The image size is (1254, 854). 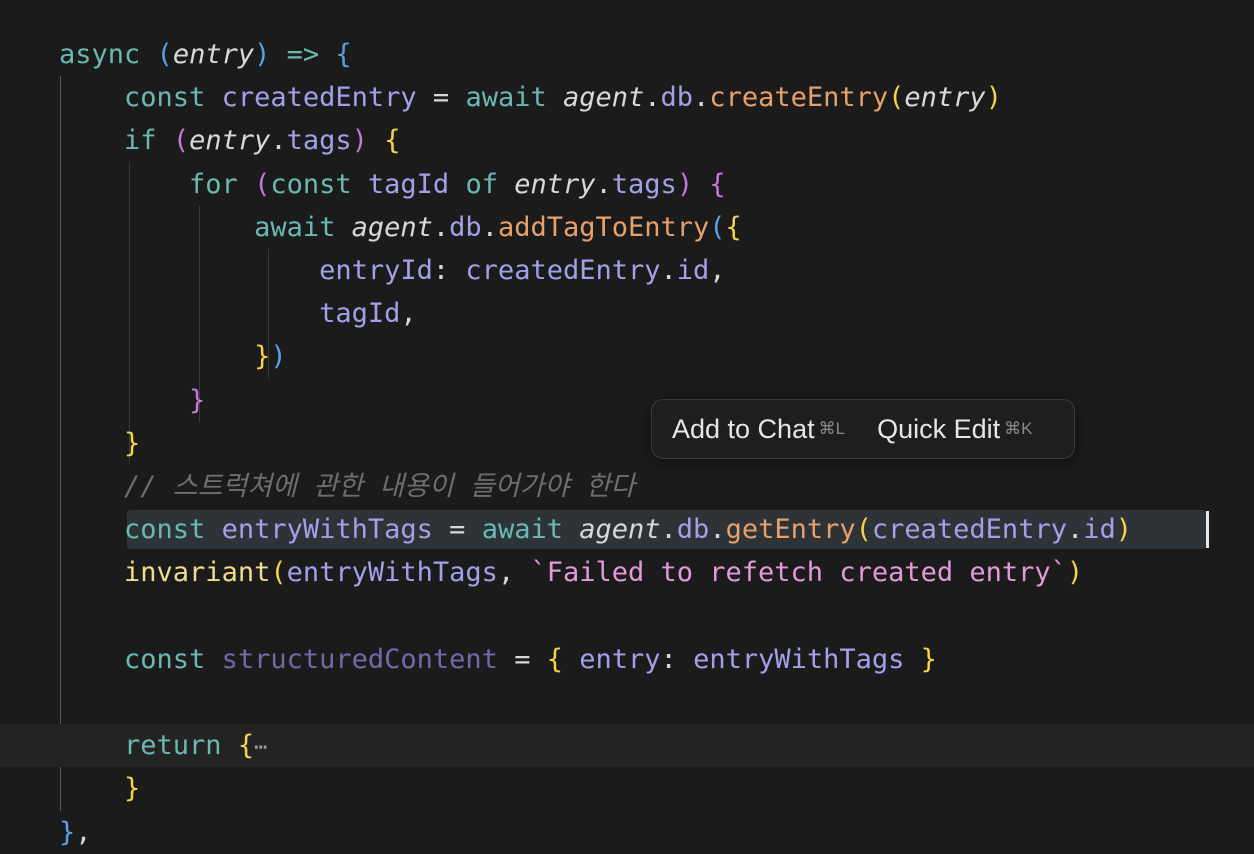 What do you see at coordinates (100, 54) in the screenshot?
I see `code-token: async` at bounding box center [100, 54].